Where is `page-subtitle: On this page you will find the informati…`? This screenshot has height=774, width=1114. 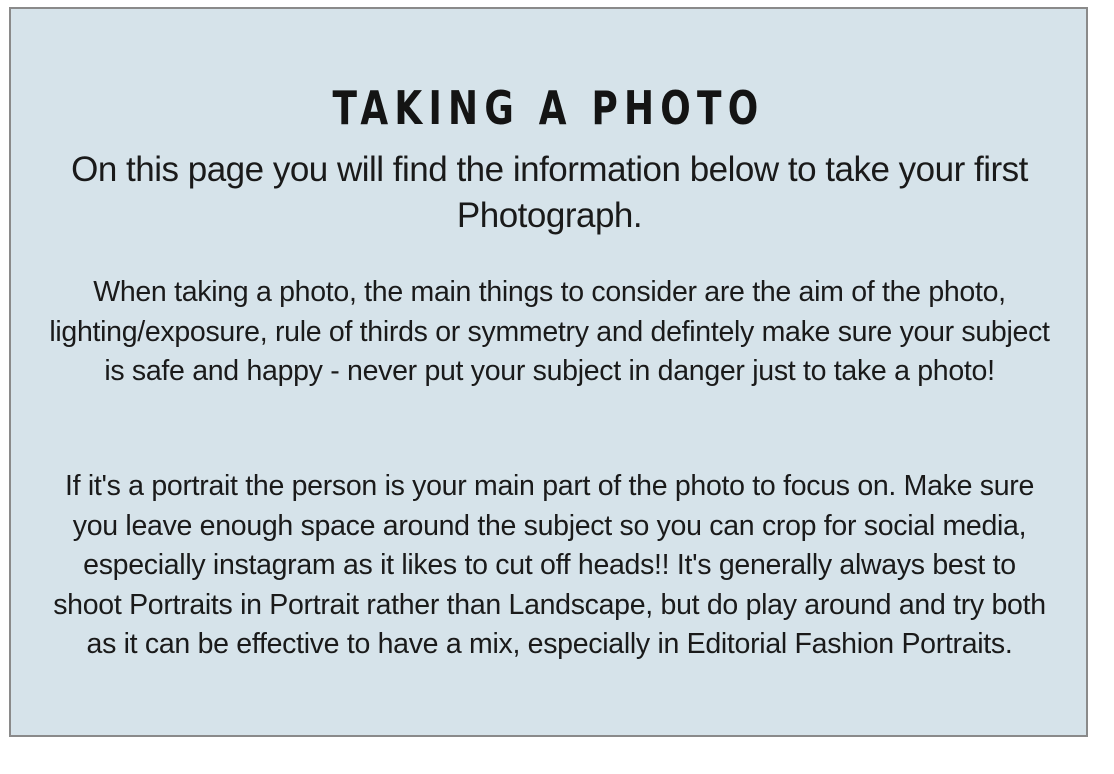
page-subtitle: On this page you will find the informati… is located at coordinates (549, 192).